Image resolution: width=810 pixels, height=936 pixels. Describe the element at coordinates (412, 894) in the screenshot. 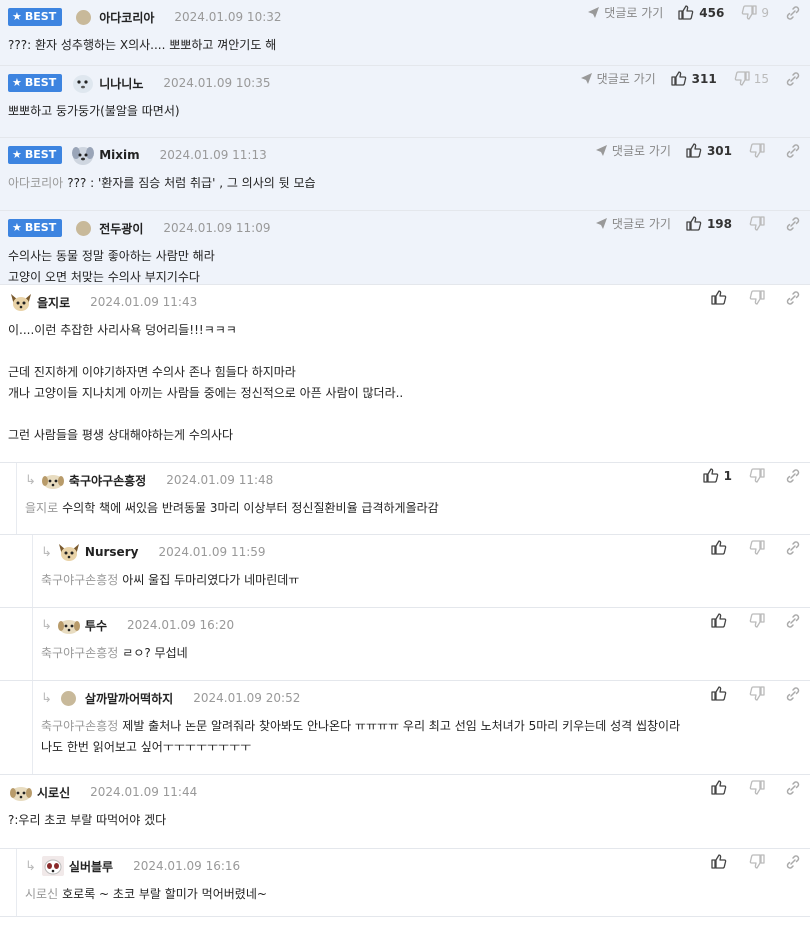

I see `comment-line: 시로신 호로록 ~ 초코 부랄 할미가 먹어버렸네~` at that location.